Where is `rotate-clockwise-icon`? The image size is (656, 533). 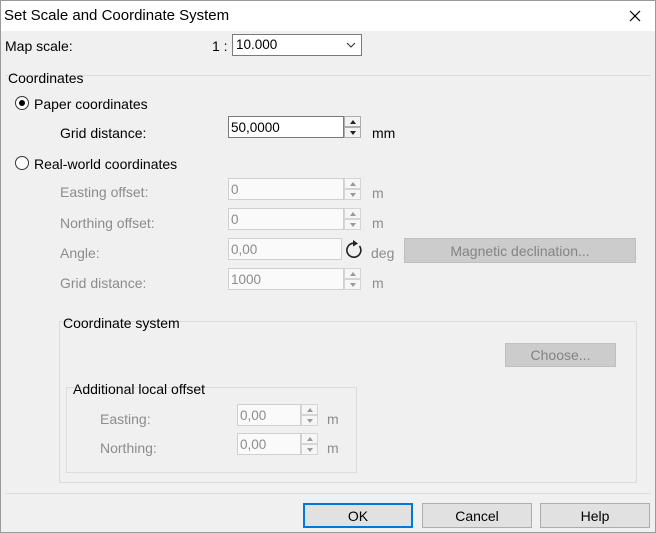
rotate-clockwise-icon is located at coordinates (354, 250).